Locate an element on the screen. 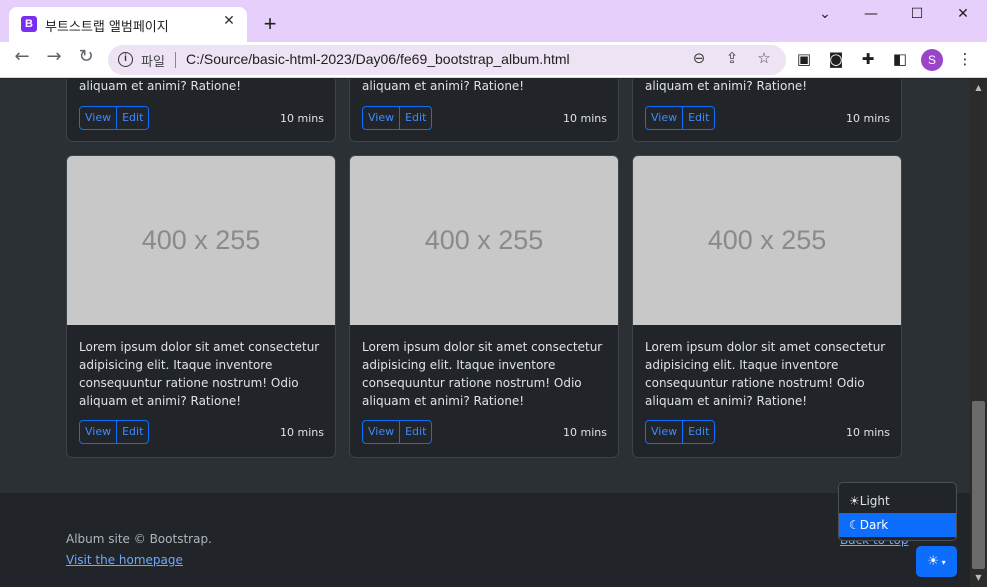 Image resolution: width=987 pixels, height=587 pixels. bookmark-star-icon: ☆ is located at coordinates (764, 60).